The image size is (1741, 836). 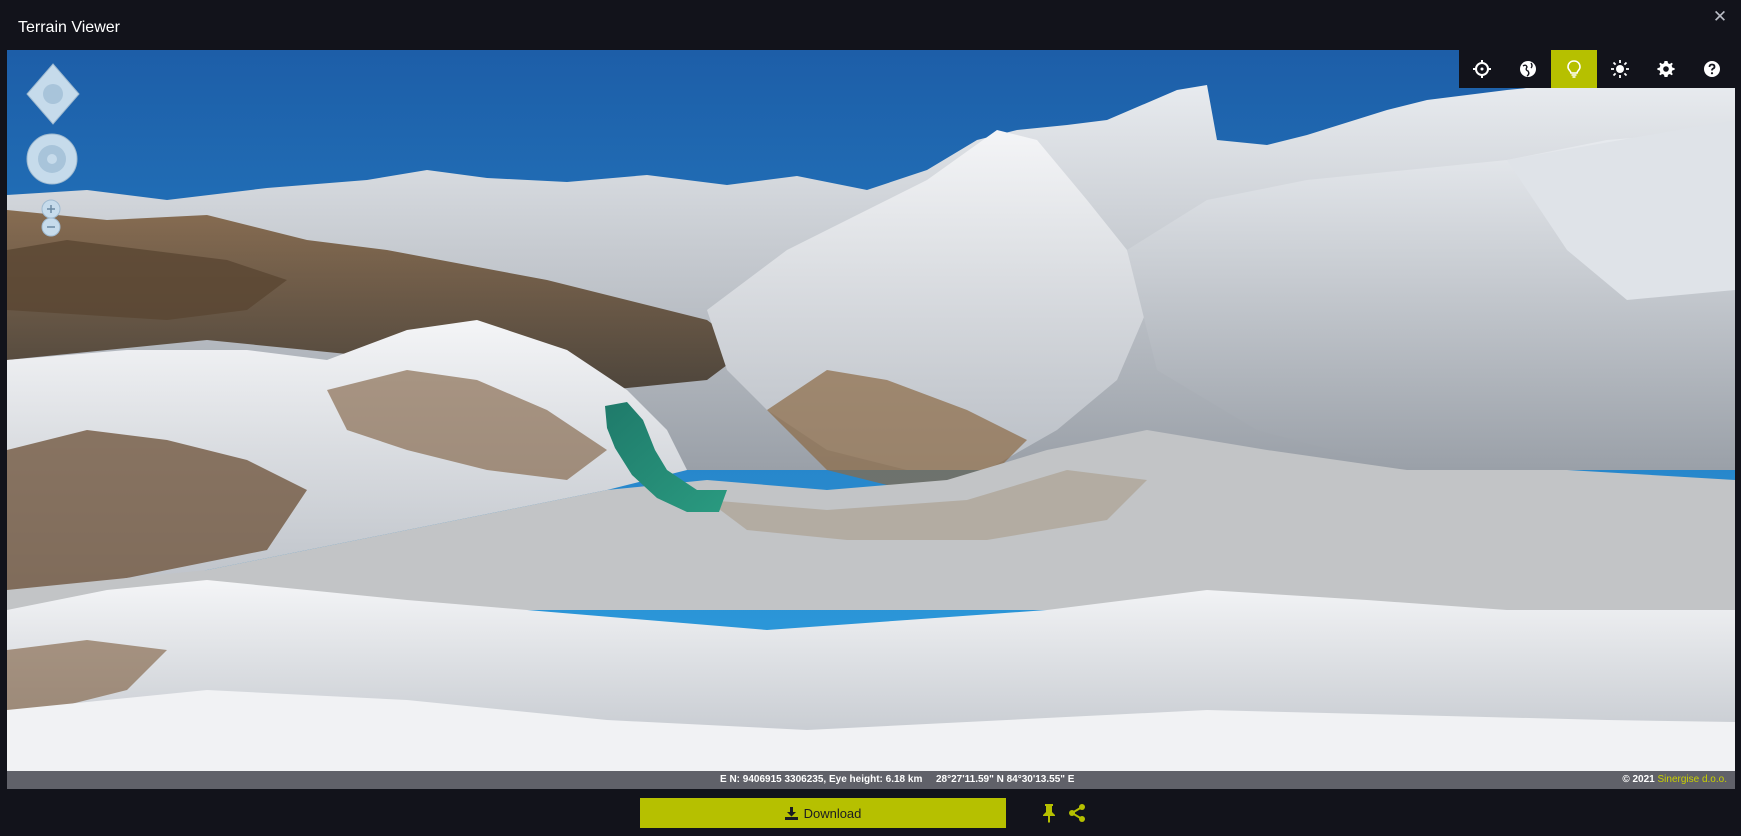 I want to click on viewer-toolbar, so click(x=1597, y=69).